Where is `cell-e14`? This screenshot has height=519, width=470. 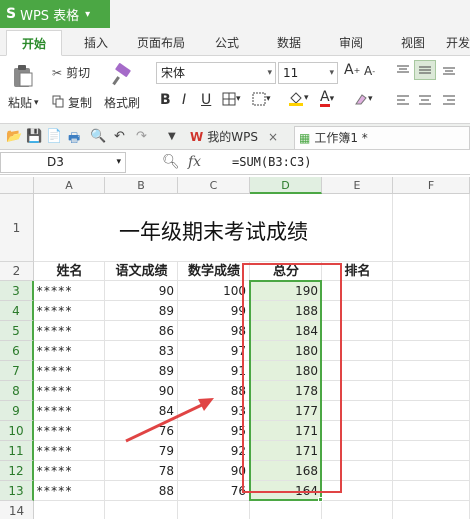
cell-e14 is located at coordinates (357, 510).